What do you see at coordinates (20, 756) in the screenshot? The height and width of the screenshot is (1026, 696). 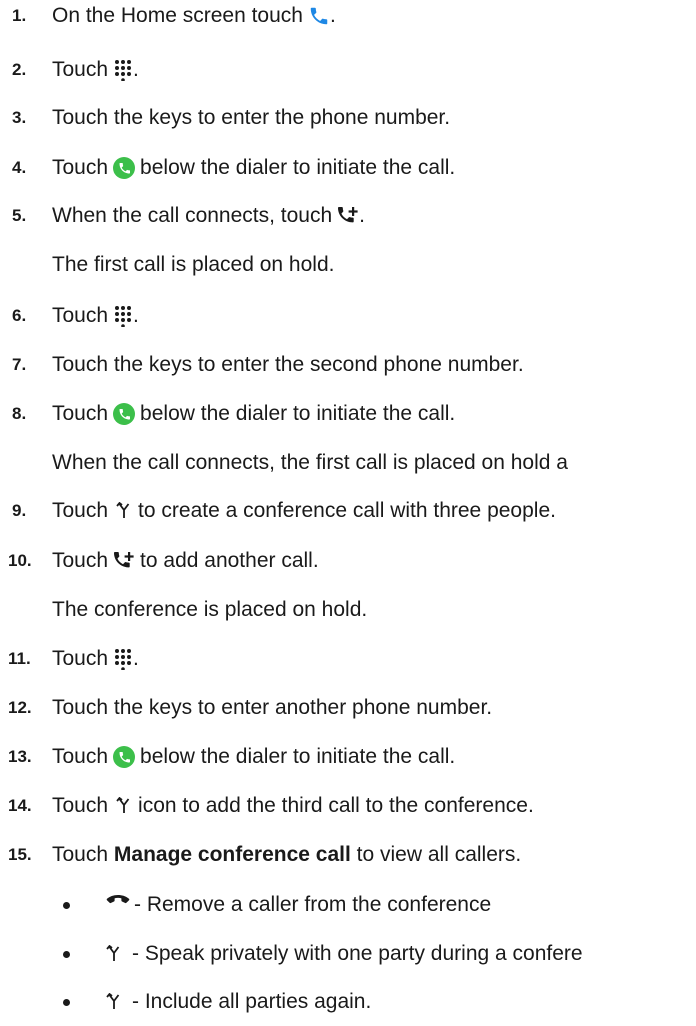 I see `step-number: 13.` at bounding box center [20, 756].